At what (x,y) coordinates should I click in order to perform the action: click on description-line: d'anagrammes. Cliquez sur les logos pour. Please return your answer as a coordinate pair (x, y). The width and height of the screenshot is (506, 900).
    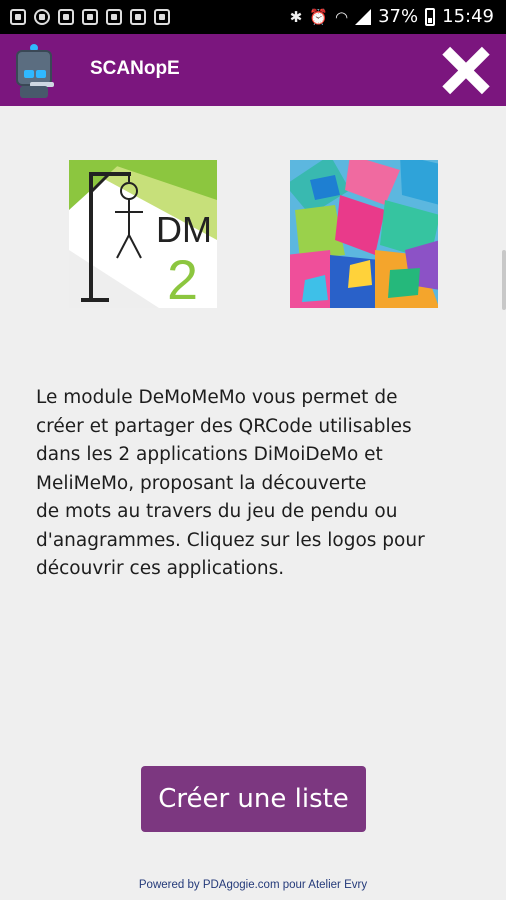
    Looking at the image, I should click on (230, 540).